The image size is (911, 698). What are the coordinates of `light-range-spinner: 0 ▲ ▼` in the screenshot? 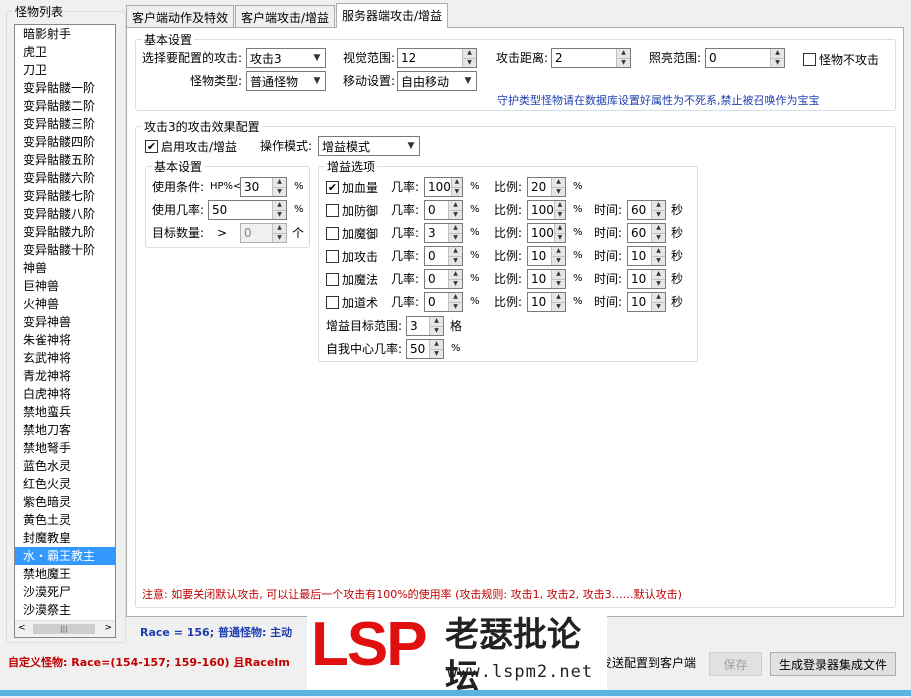 It's located at (745, 58).